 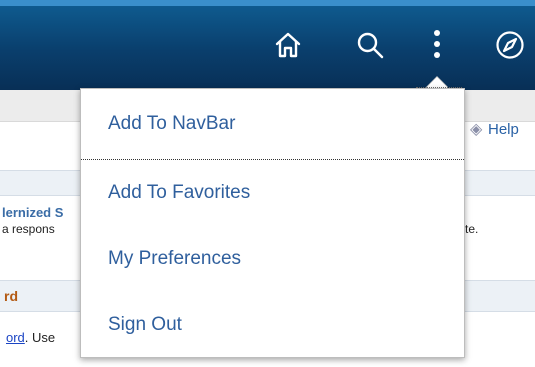 I want to click on inline-link: ord, so click(x=15, y=337).